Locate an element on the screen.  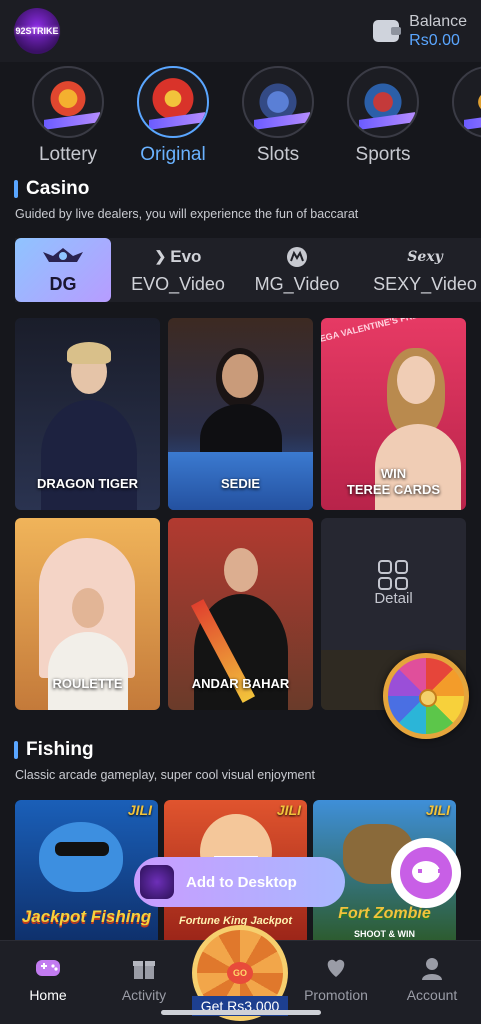
wallet-icon is located at coordinates (387, 31).